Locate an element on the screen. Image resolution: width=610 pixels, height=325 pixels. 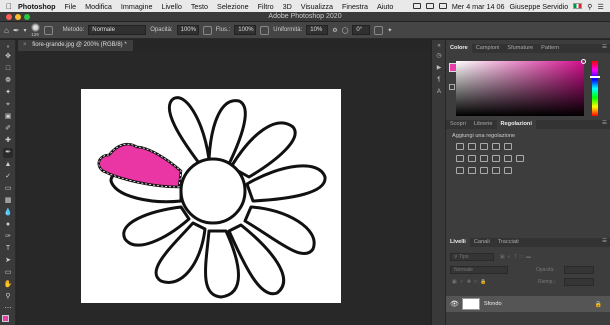
vibrance-icon is located at coordinates (508, 146).